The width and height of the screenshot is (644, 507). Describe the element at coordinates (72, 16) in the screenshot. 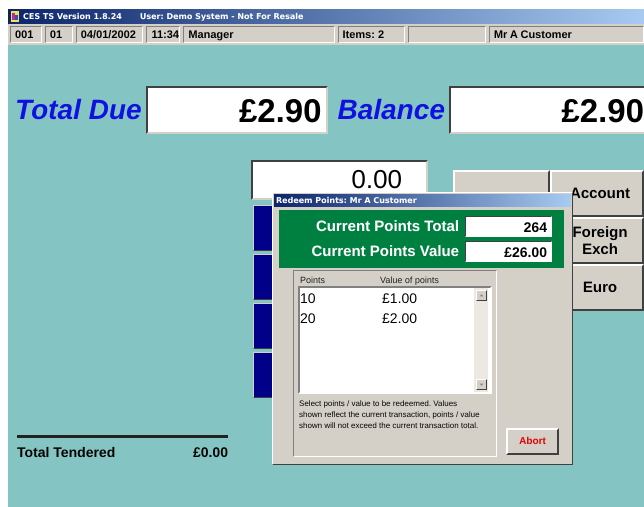

I see `window-title: CES TS Version 1.8.24` at that location.